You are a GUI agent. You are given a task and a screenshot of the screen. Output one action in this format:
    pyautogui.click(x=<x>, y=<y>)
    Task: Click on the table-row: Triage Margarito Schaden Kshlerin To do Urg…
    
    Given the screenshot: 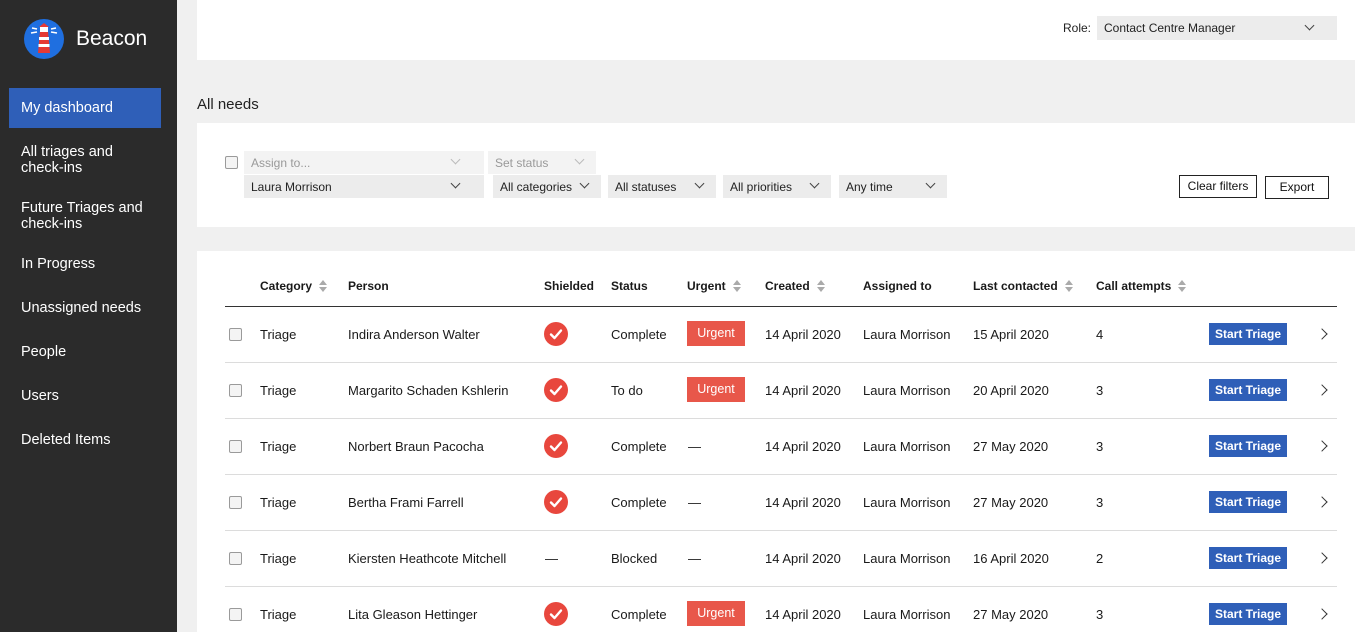 What is the action you would take?
    pyautogui.click(x=781, y=391)
    